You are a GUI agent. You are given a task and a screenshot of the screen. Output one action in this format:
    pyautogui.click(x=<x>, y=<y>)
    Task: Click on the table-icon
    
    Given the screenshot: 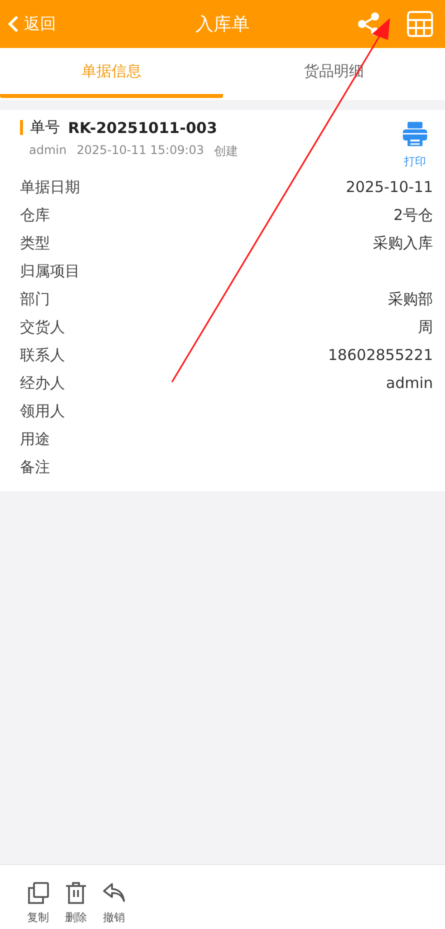 What is the action you would take?
    pyautogui.click(x=420, y=24)
    